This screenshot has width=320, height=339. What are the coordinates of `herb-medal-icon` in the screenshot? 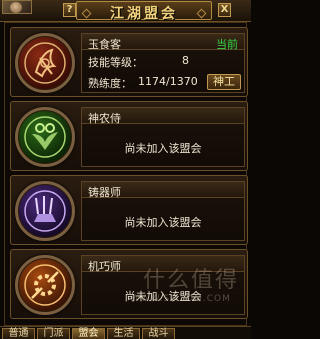 It's located at (45, 137).